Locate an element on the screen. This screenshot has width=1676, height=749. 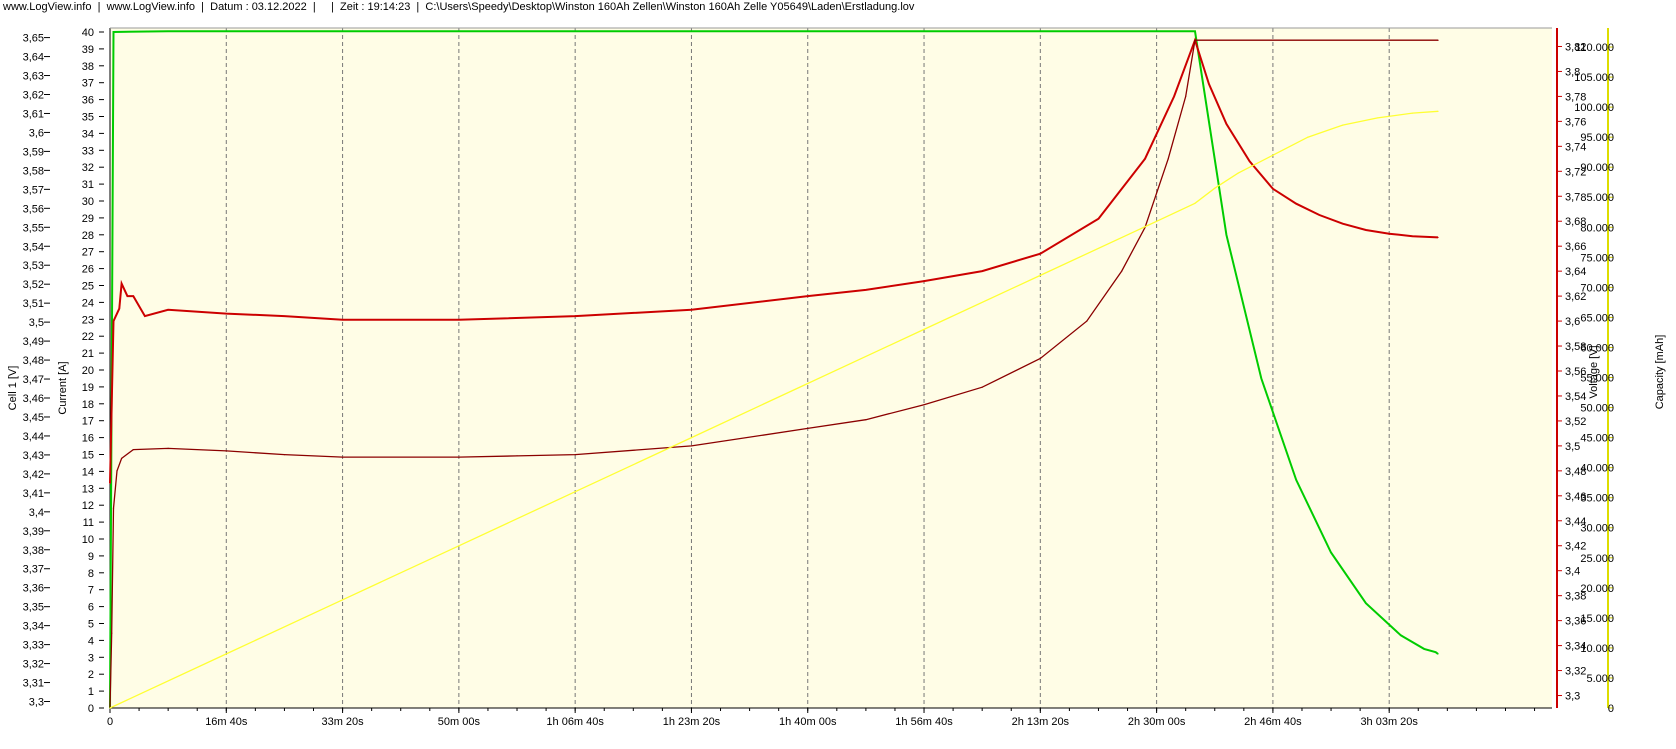
site-link-1: www.LogView.info is located at coordinates (47, 7).